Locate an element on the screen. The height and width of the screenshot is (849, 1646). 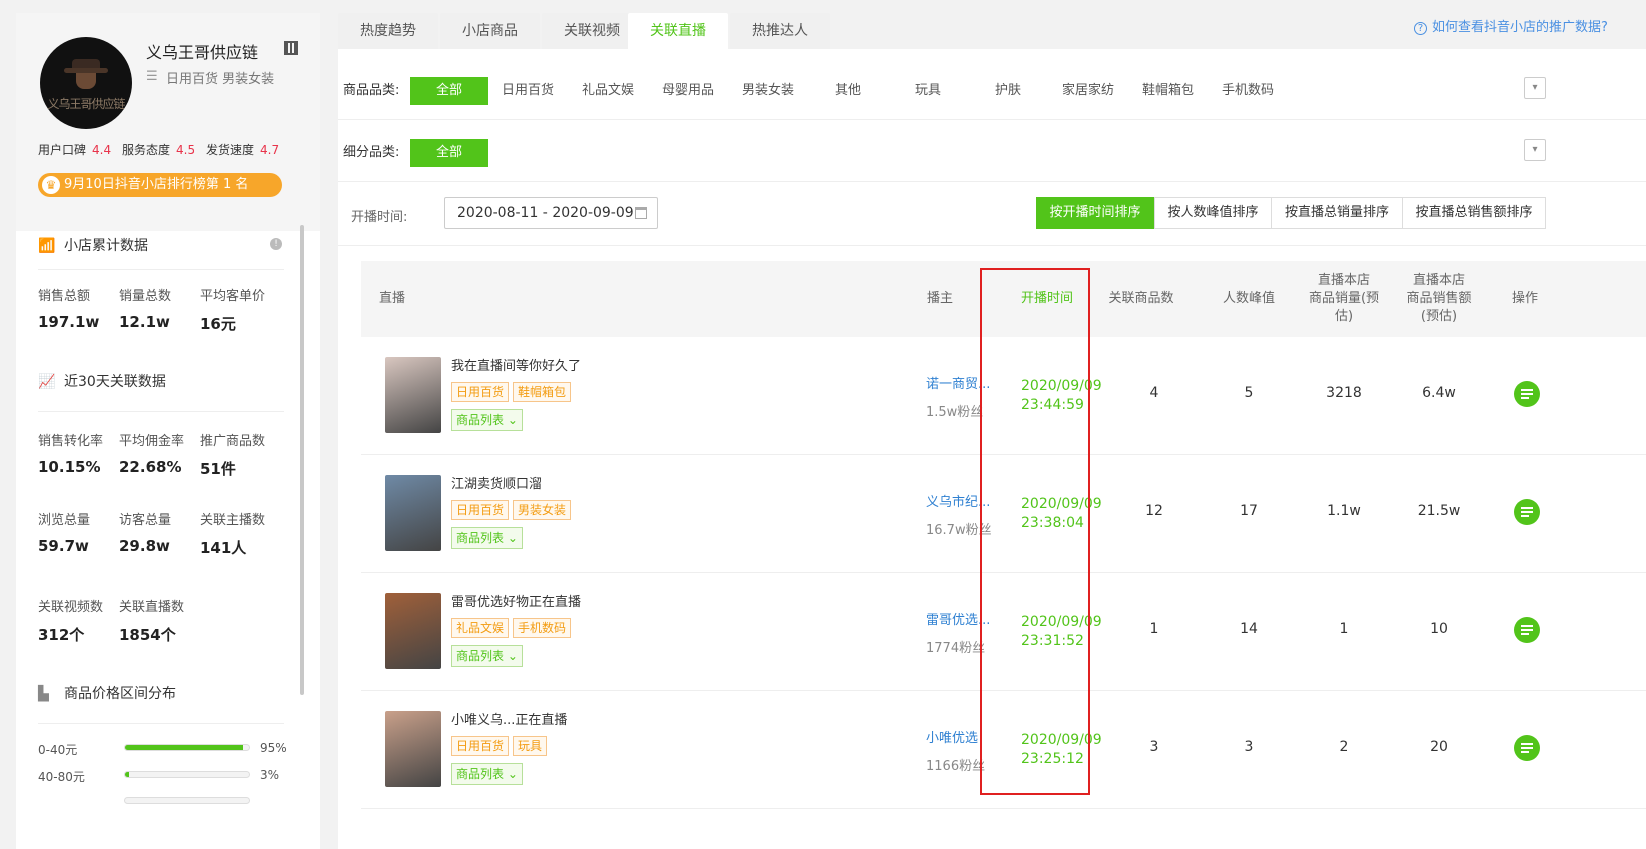
stat-label: 销售转化率 is located at coordinates (71, 441).